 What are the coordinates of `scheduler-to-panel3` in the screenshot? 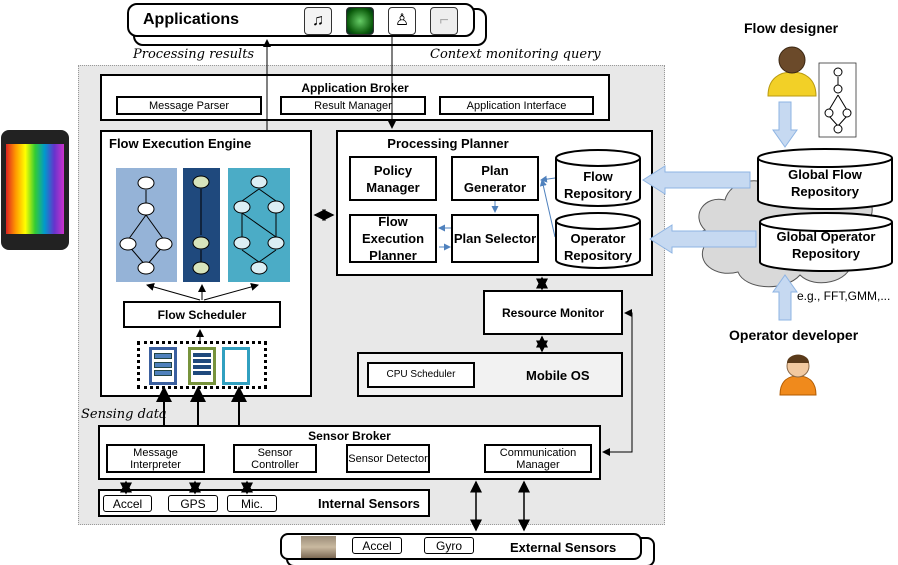 It's located at (231, 292).